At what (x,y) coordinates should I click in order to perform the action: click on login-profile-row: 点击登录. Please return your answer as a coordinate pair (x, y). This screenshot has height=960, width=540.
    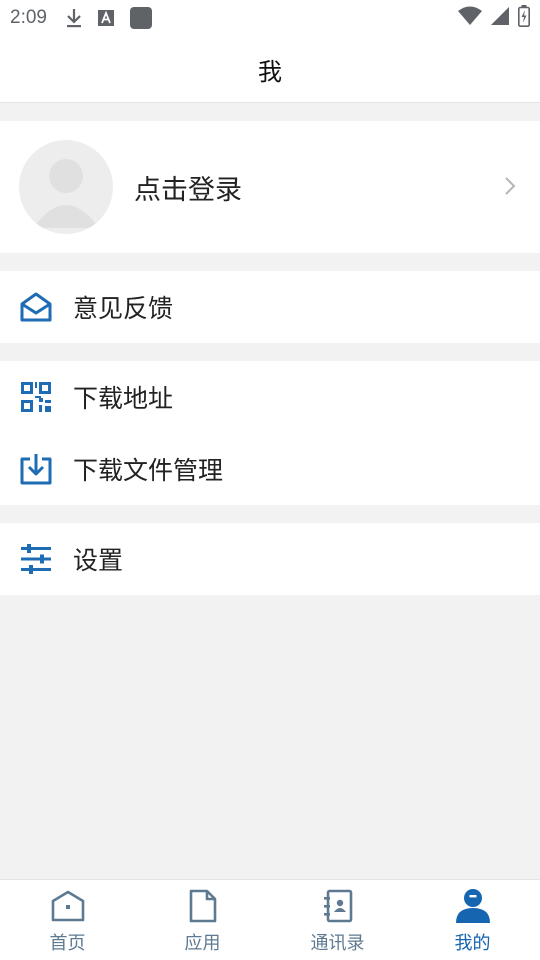
    Looking at the image, I should click on (270, 187).